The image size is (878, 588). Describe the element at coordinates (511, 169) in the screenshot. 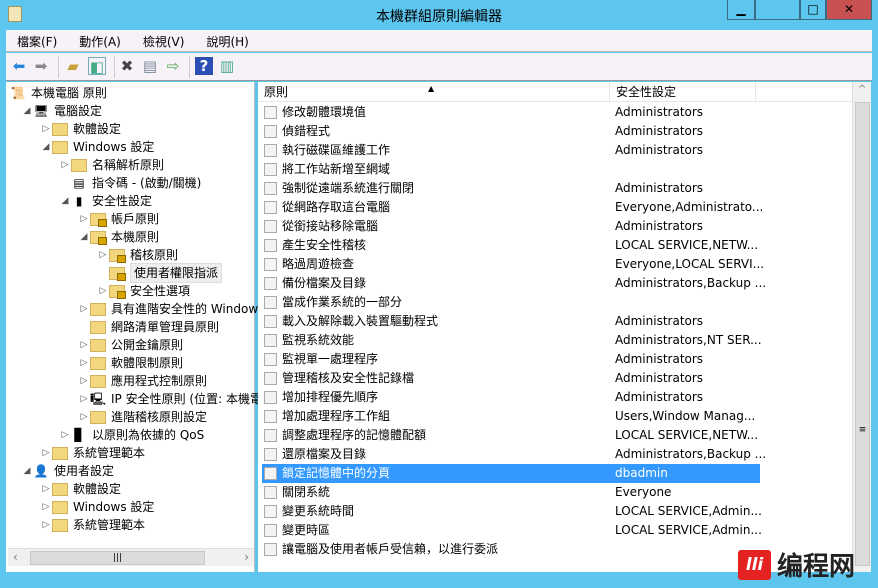

I see `table-row: 將工作站新增至網域` at that location.